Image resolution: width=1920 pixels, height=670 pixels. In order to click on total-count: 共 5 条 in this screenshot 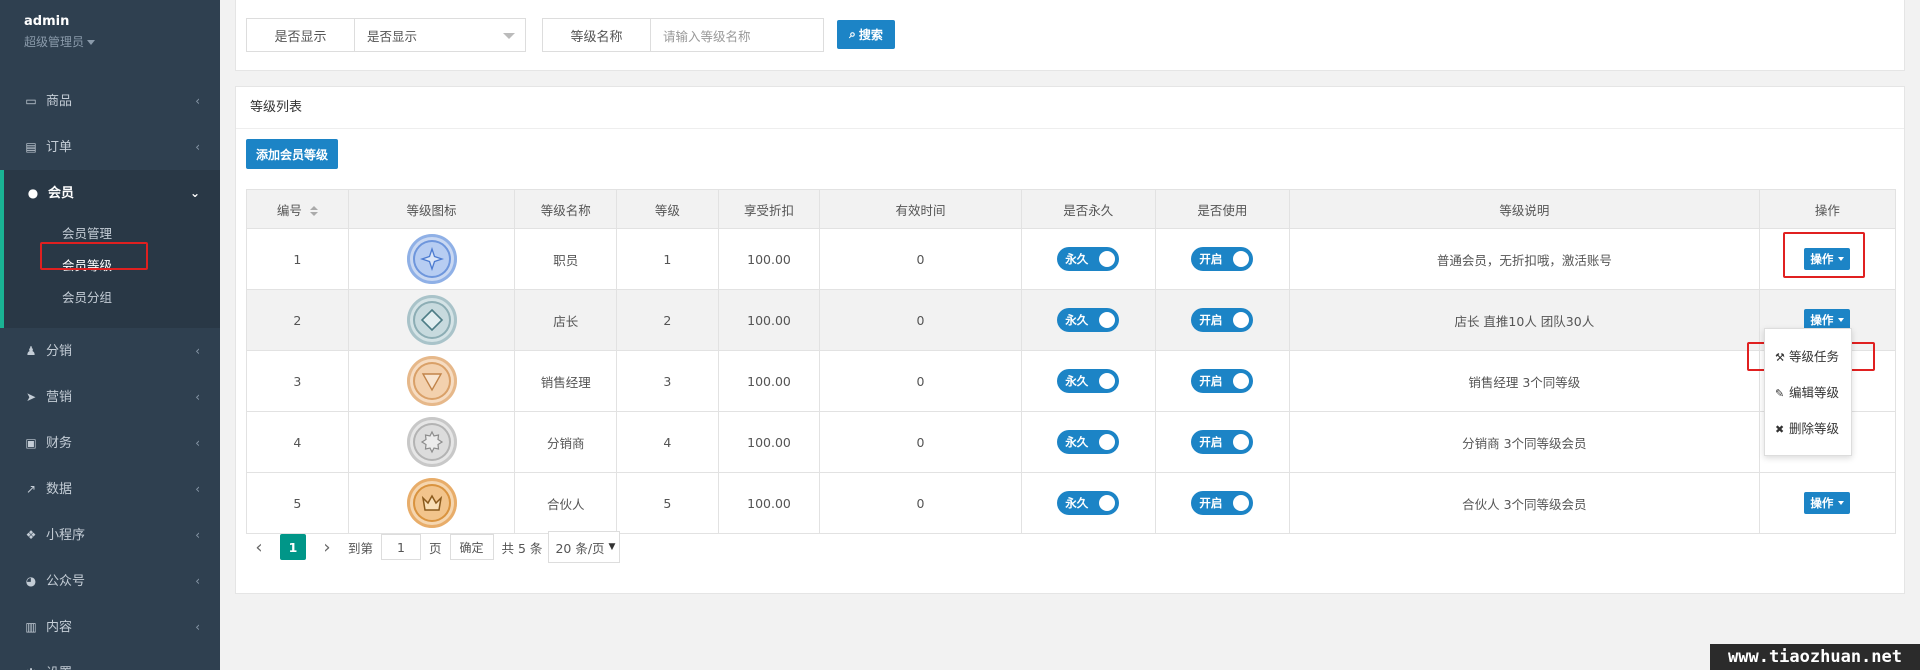, I will do `click(522, 548)`.